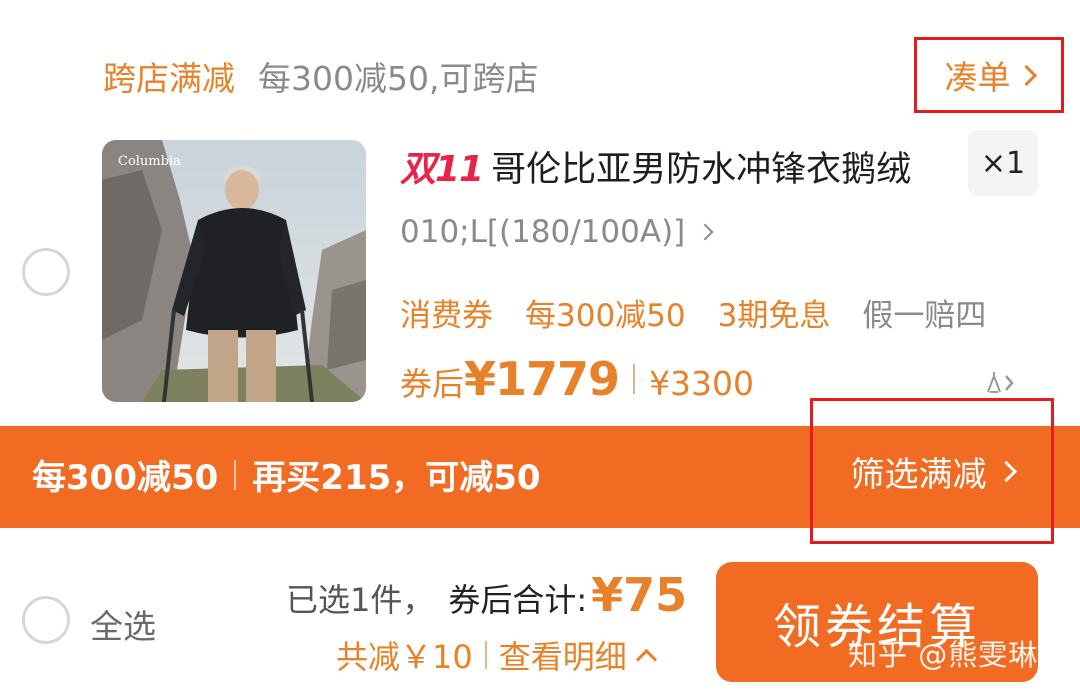 Image resolution: width=1080 pixels, height=698 pixels. I want to click on product-title: 哥伦比亚男防水冲锋衣鹅绒, so click(701, 169).